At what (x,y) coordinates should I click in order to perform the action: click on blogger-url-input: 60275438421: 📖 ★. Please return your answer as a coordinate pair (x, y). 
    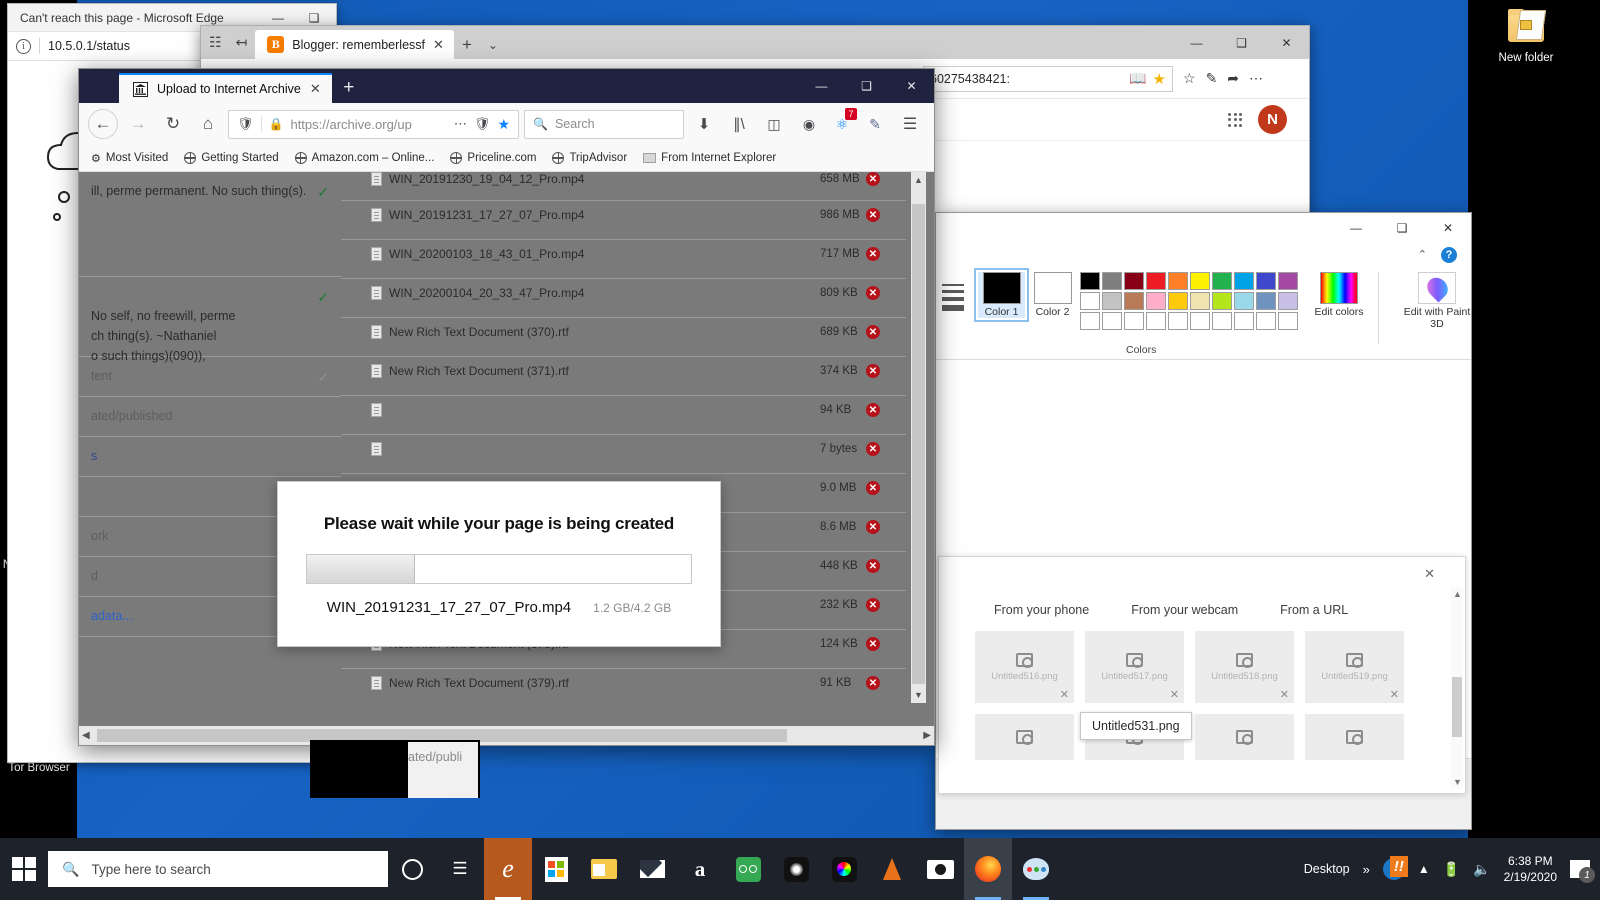
    Looking at the image, I should click on (1048, 78).